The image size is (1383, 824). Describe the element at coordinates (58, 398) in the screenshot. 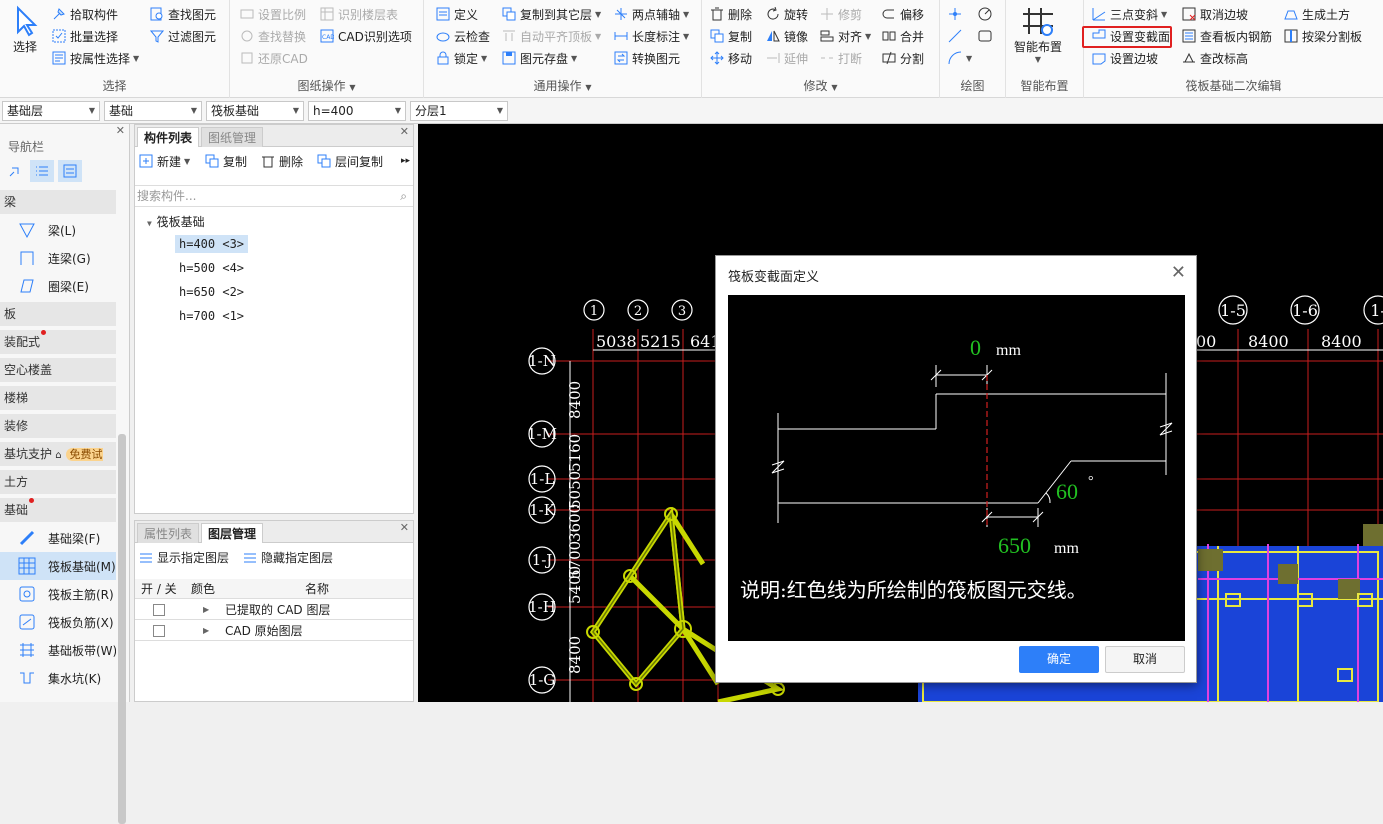

I see `nav-cat-stair: 楼梯` at that location.